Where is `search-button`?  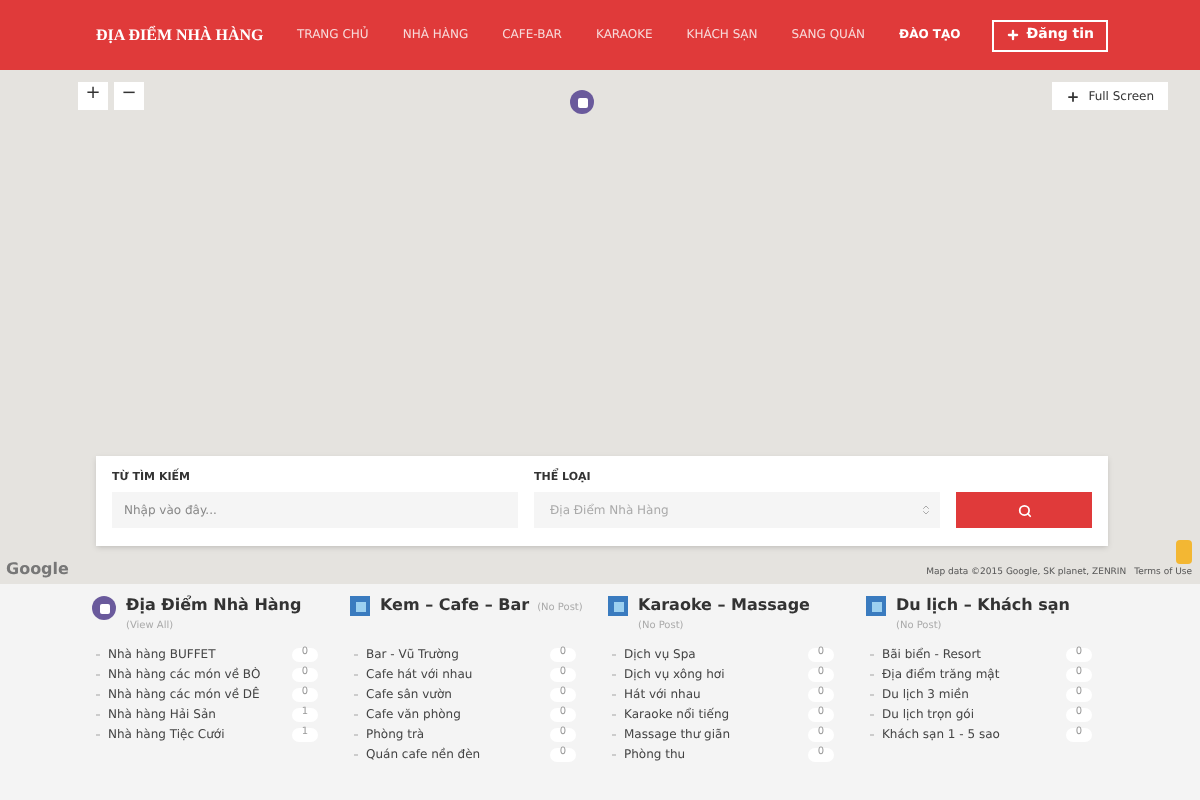
search-button is located at coordinates (1024, 510).